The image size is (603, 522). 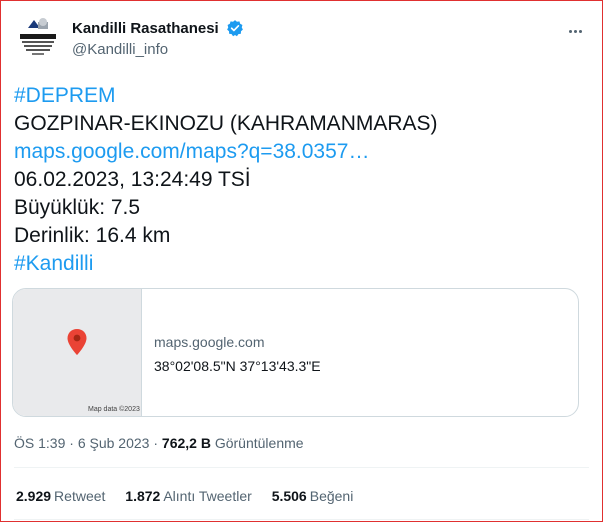 What do you see at coordinates (80, 496) in the screenshot?
I see `retweet-label: Retweet` at bounding box center [80, 496].